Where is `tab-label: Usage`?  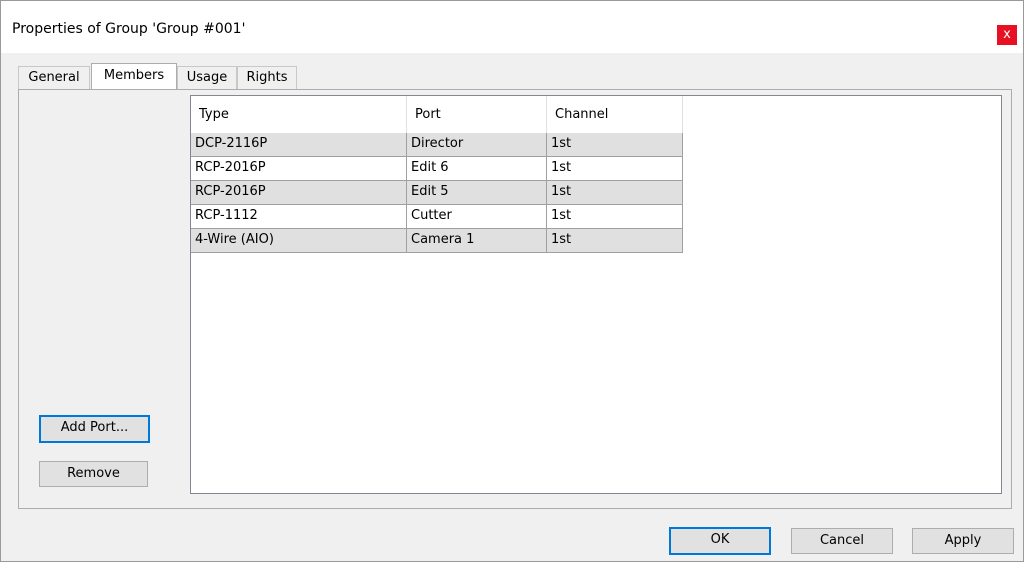
tab-label: Usage is located at coordinates (207, 77).